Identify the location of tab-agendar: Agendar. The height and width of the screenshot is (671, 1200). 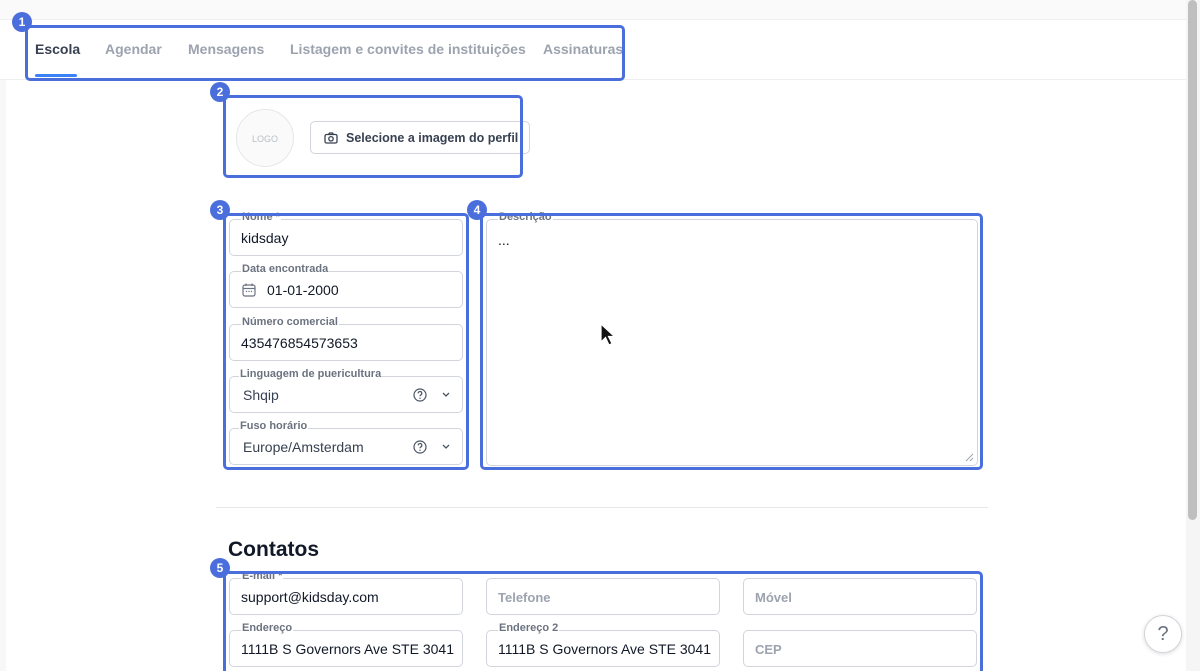
(133, 49).